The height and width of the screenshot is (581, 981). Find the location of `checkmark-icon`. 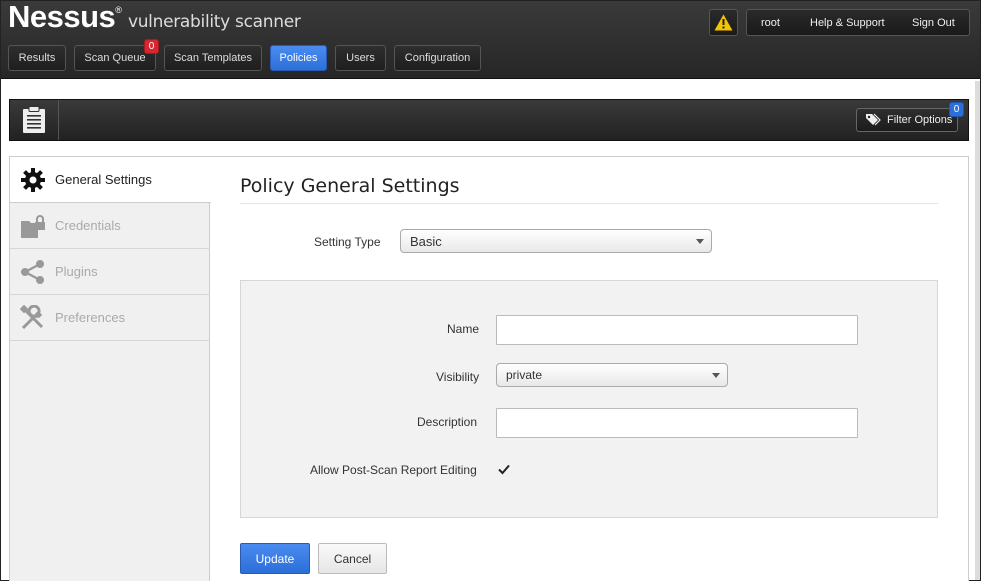

checkmark-icon is located at coordinates (503, 469).